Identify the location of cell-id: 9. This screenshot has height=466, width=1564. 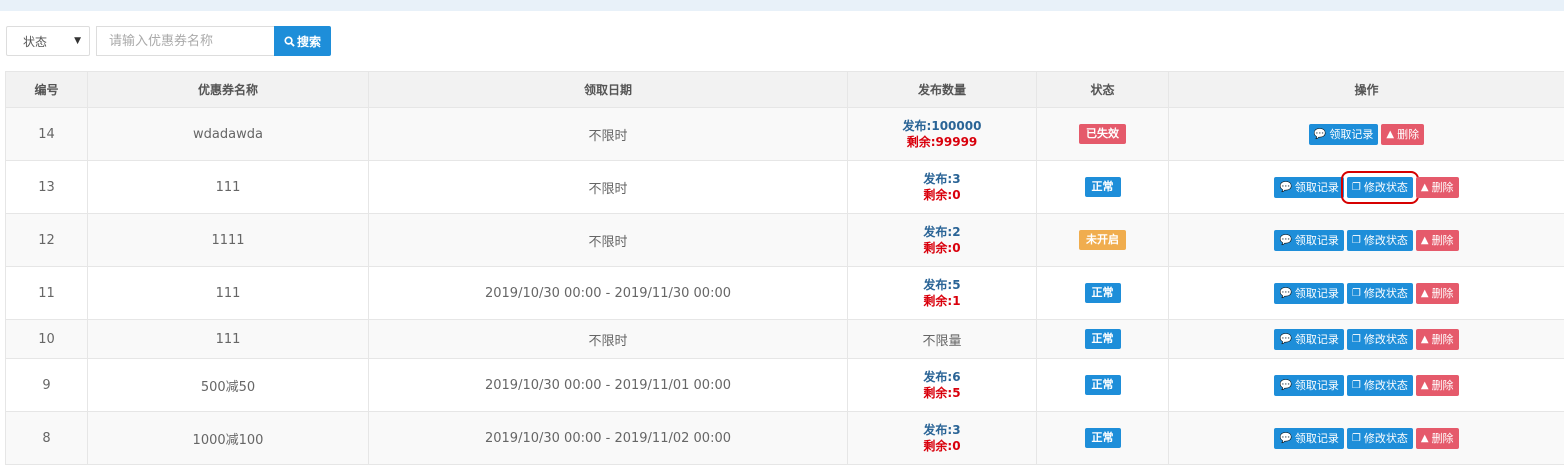
(46, 385).